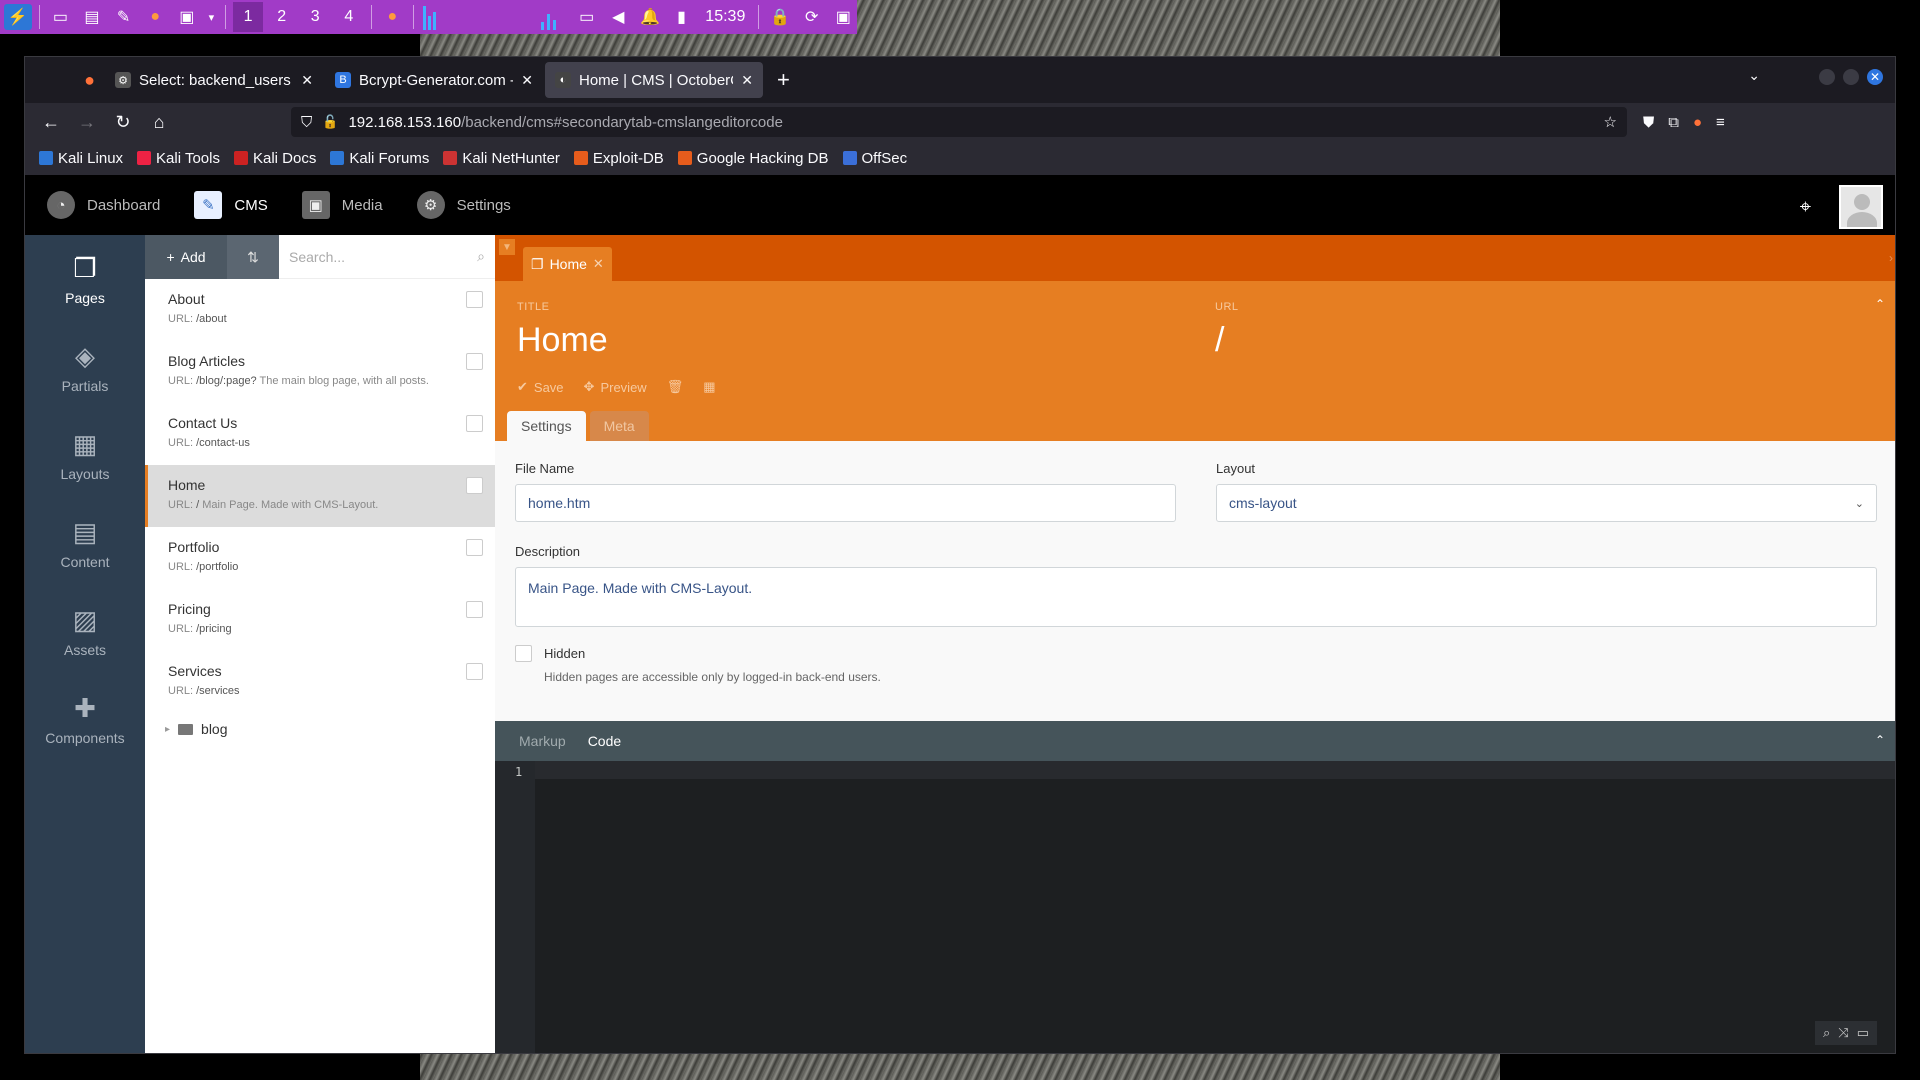 The height and width of the screenshot is (1080, 1920). What do you see at coordinates (783, 80) in the screenshot?
I see `new-tab-button: +` at bounding box center [783, 80].